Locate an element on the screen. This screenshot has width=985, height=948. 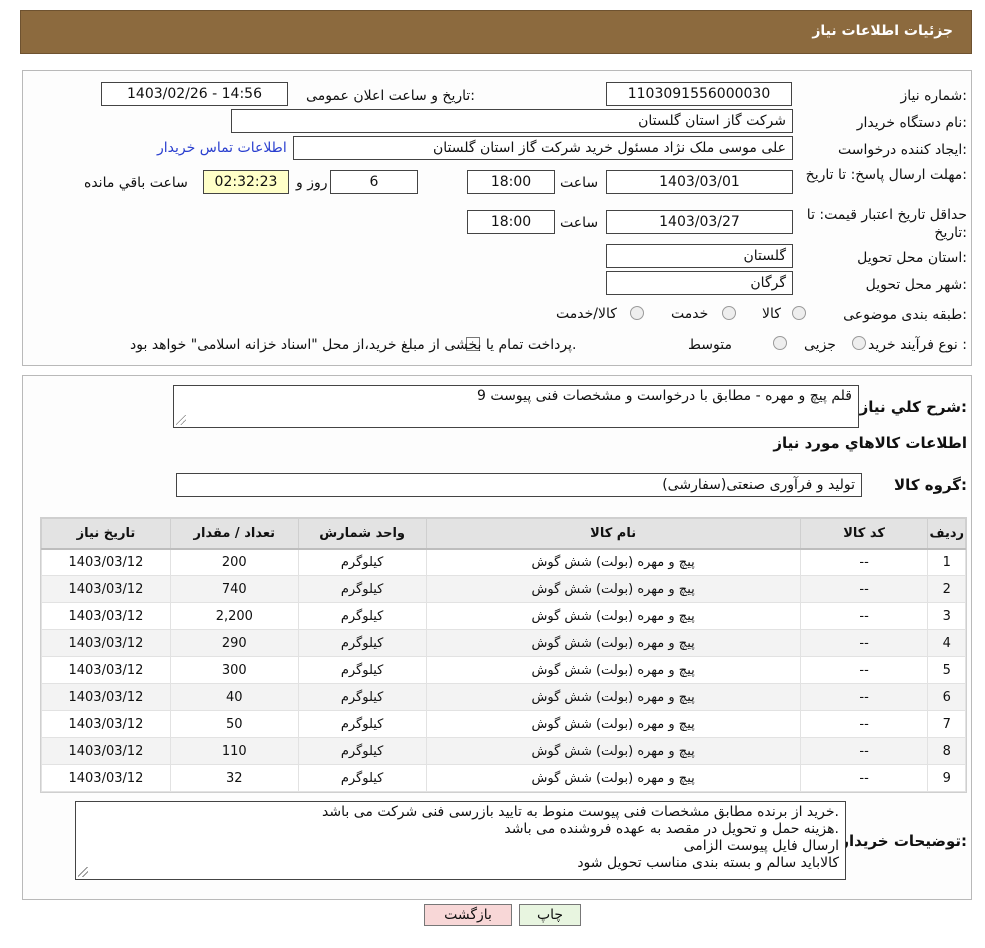
category-radio-service is located at coordinates (729, 313).